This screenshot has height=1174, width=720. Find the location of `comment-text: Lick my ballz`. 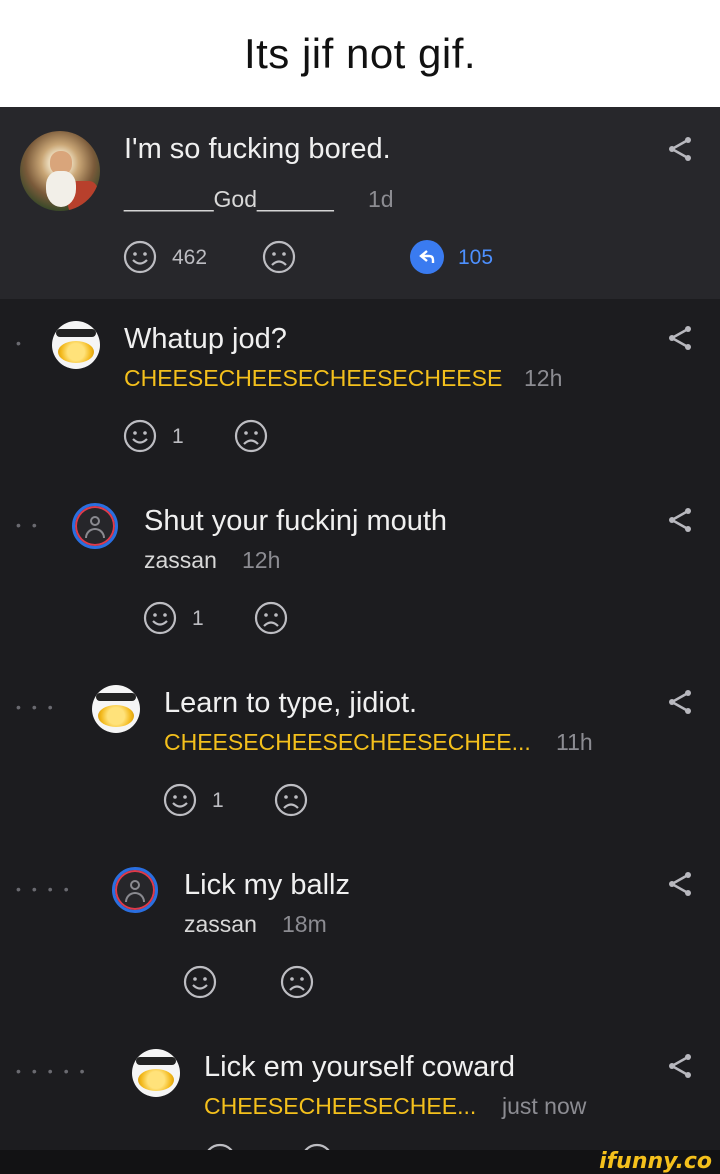

comment-text: Lick my ballz is located at coordinates (267, 885).